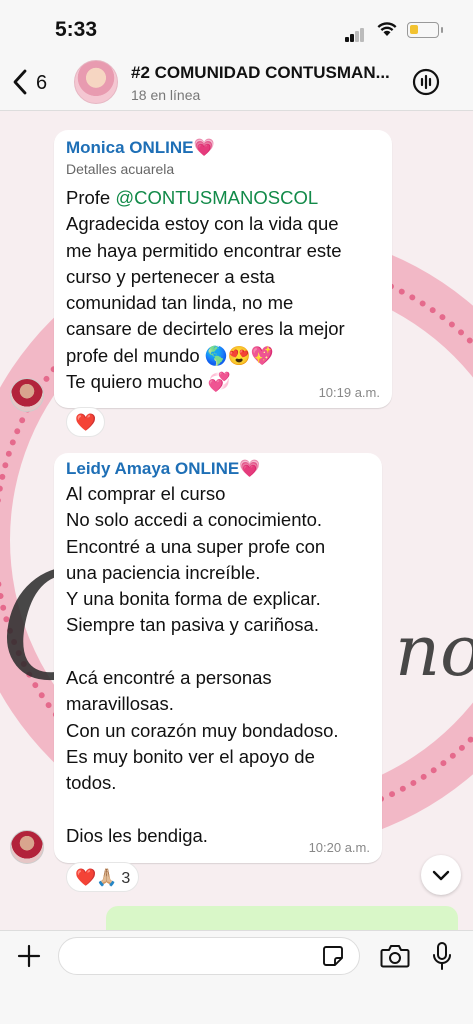 The height and width of the screenshot is (1024, 473). I want to click on mention-link: @CONTUSMANOSCOL, so click(216, 197).